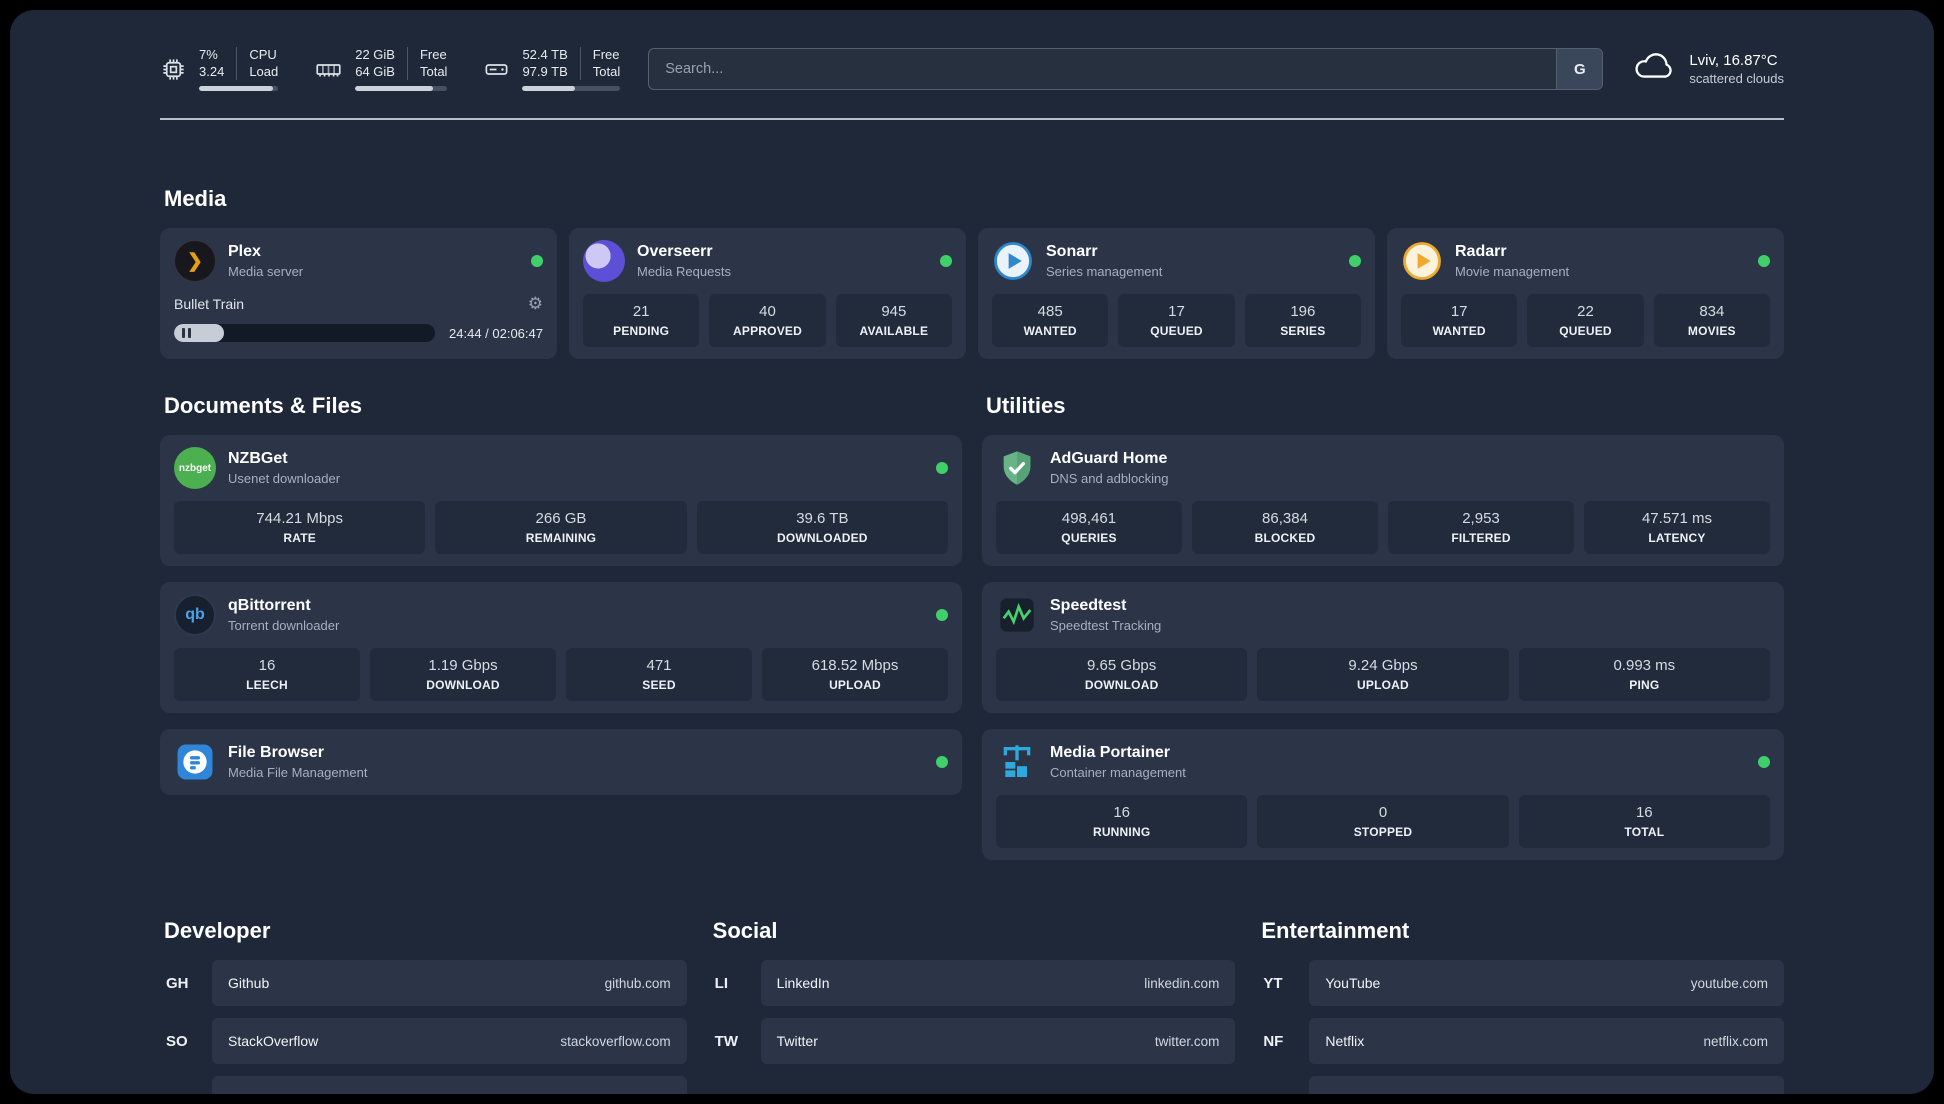  Describe the element at coordinates (1383, 821) in the screenshot. I see `stat-tile: 0 STOPPED` at that location.